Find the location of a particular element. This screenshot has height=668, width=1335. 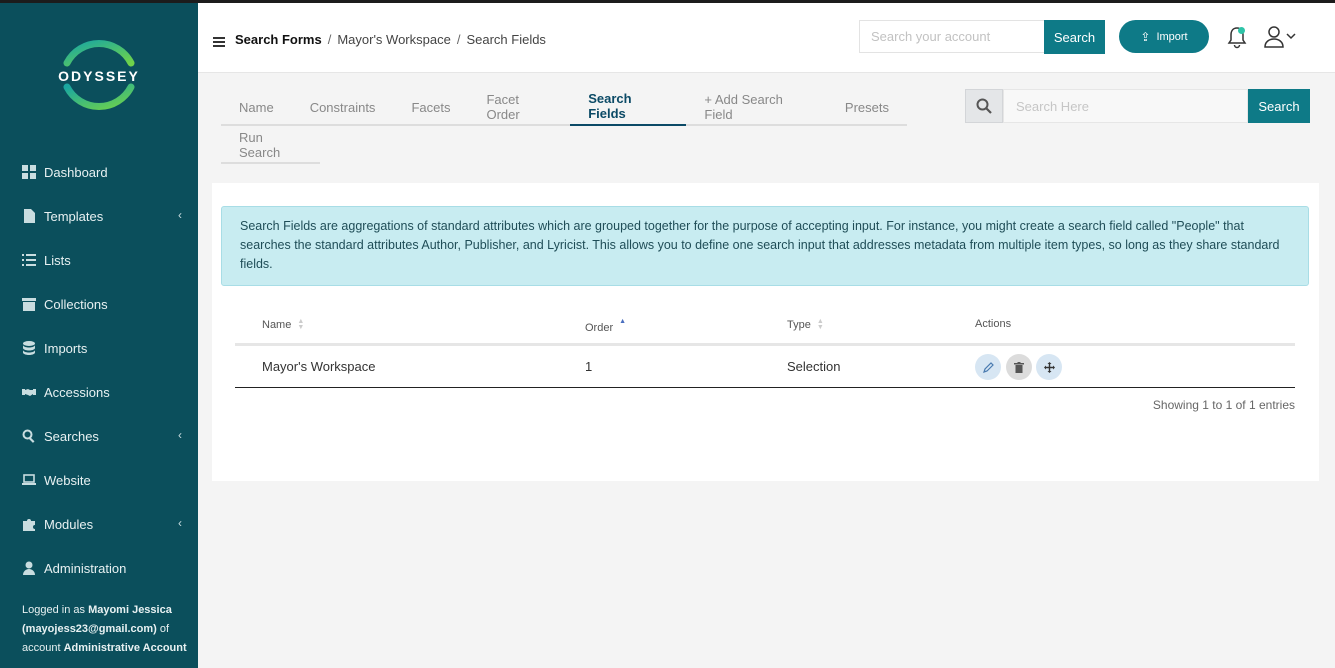

sidebar-item-lists: Lists is located at coordinates (99, 260).